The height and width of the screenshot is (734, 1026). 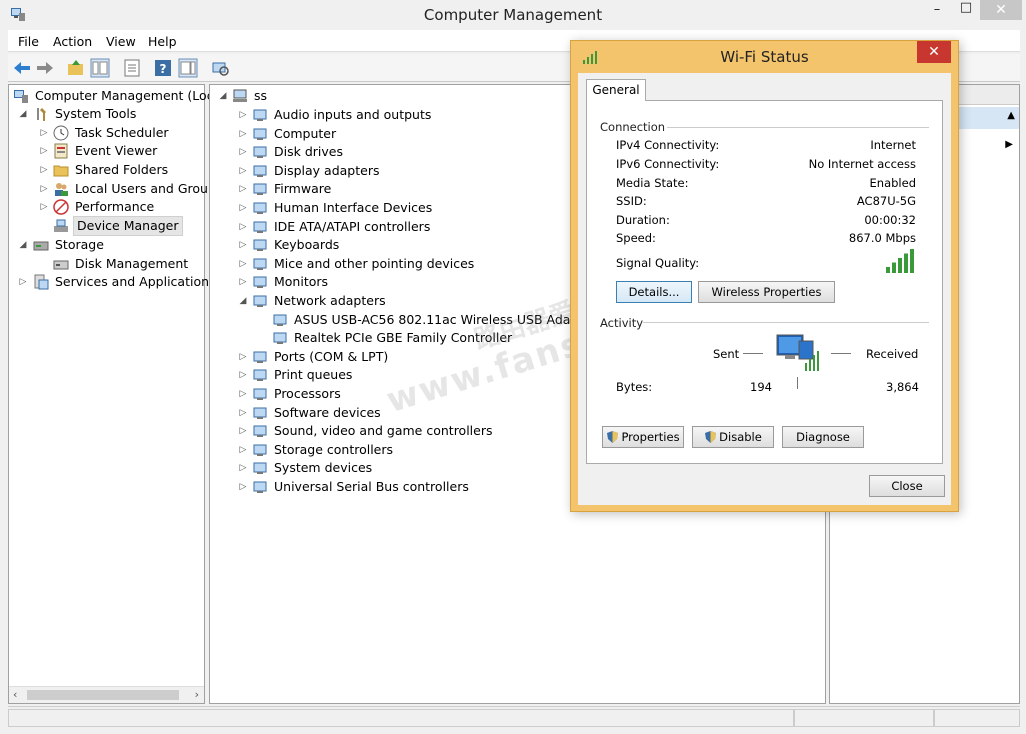 I want to click on maximize-button: □, so click(x=966, y=11).